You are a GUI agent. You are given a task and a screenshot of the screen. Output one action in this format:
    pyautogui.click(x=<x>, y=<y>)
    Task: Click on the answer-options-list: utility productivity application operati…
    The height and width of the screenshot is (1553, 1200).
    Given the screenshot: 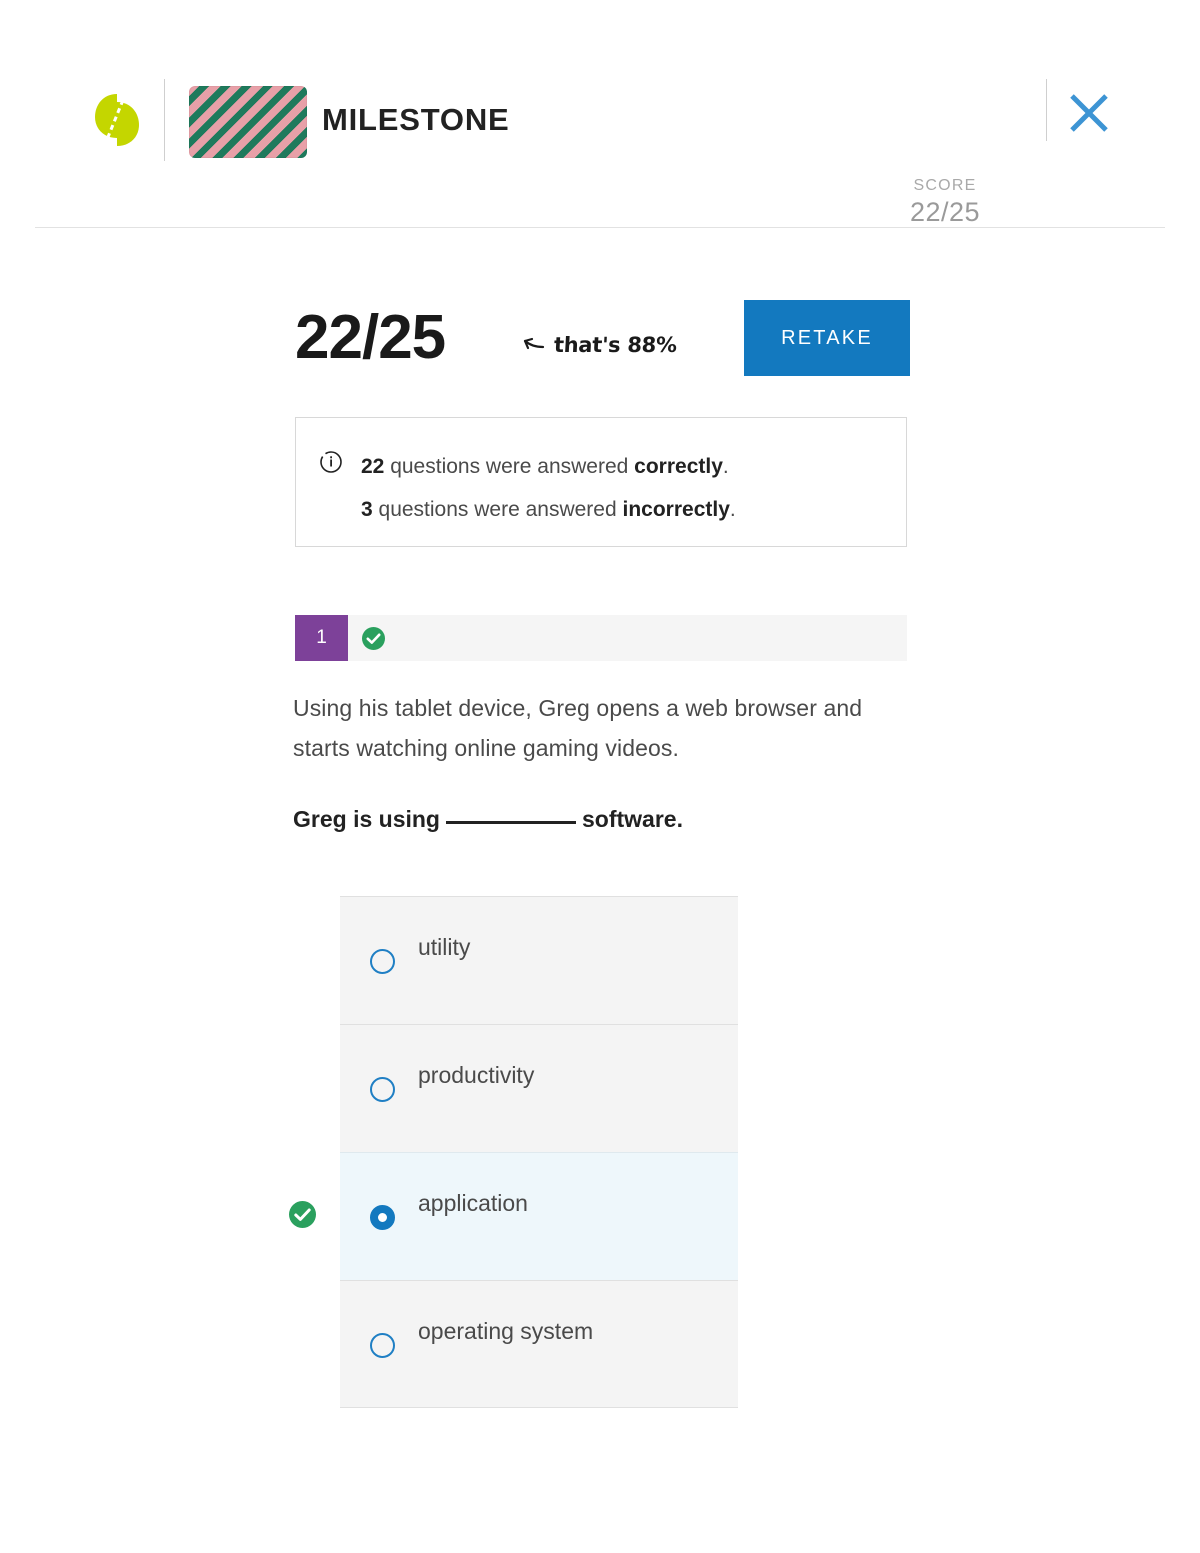 What is the action you would take?
    pyautogui.click(x=513, y=1152)
    